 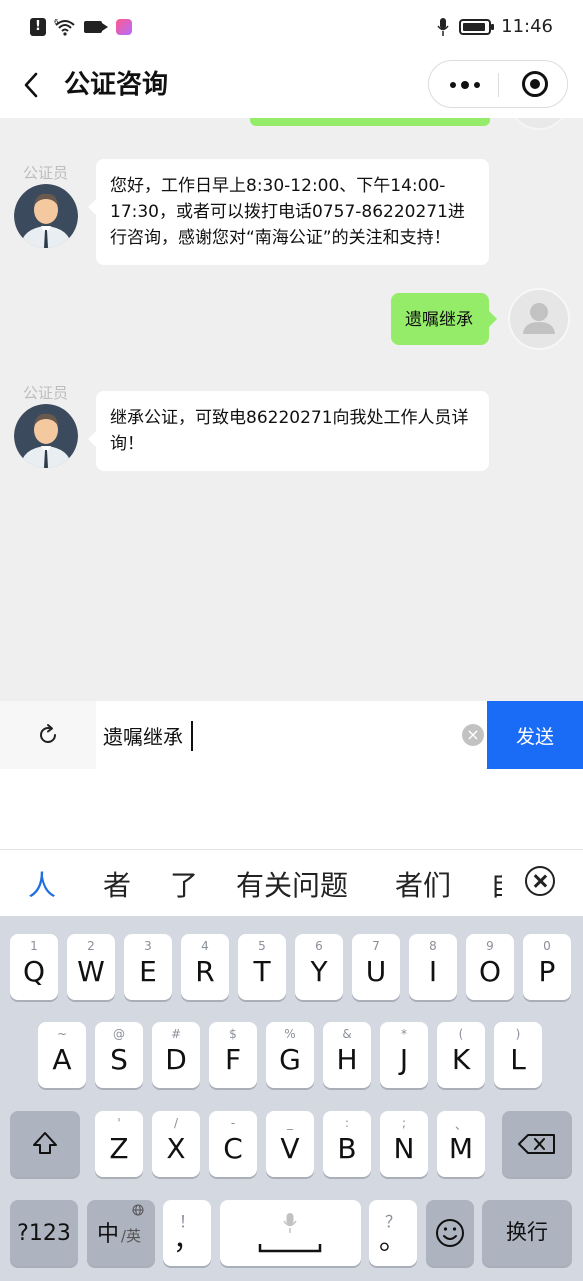 What do you see at coordinates (108, 1234) in the screenshot?
I see `lang-main-label: 中` at bounding box center [108, 1234].